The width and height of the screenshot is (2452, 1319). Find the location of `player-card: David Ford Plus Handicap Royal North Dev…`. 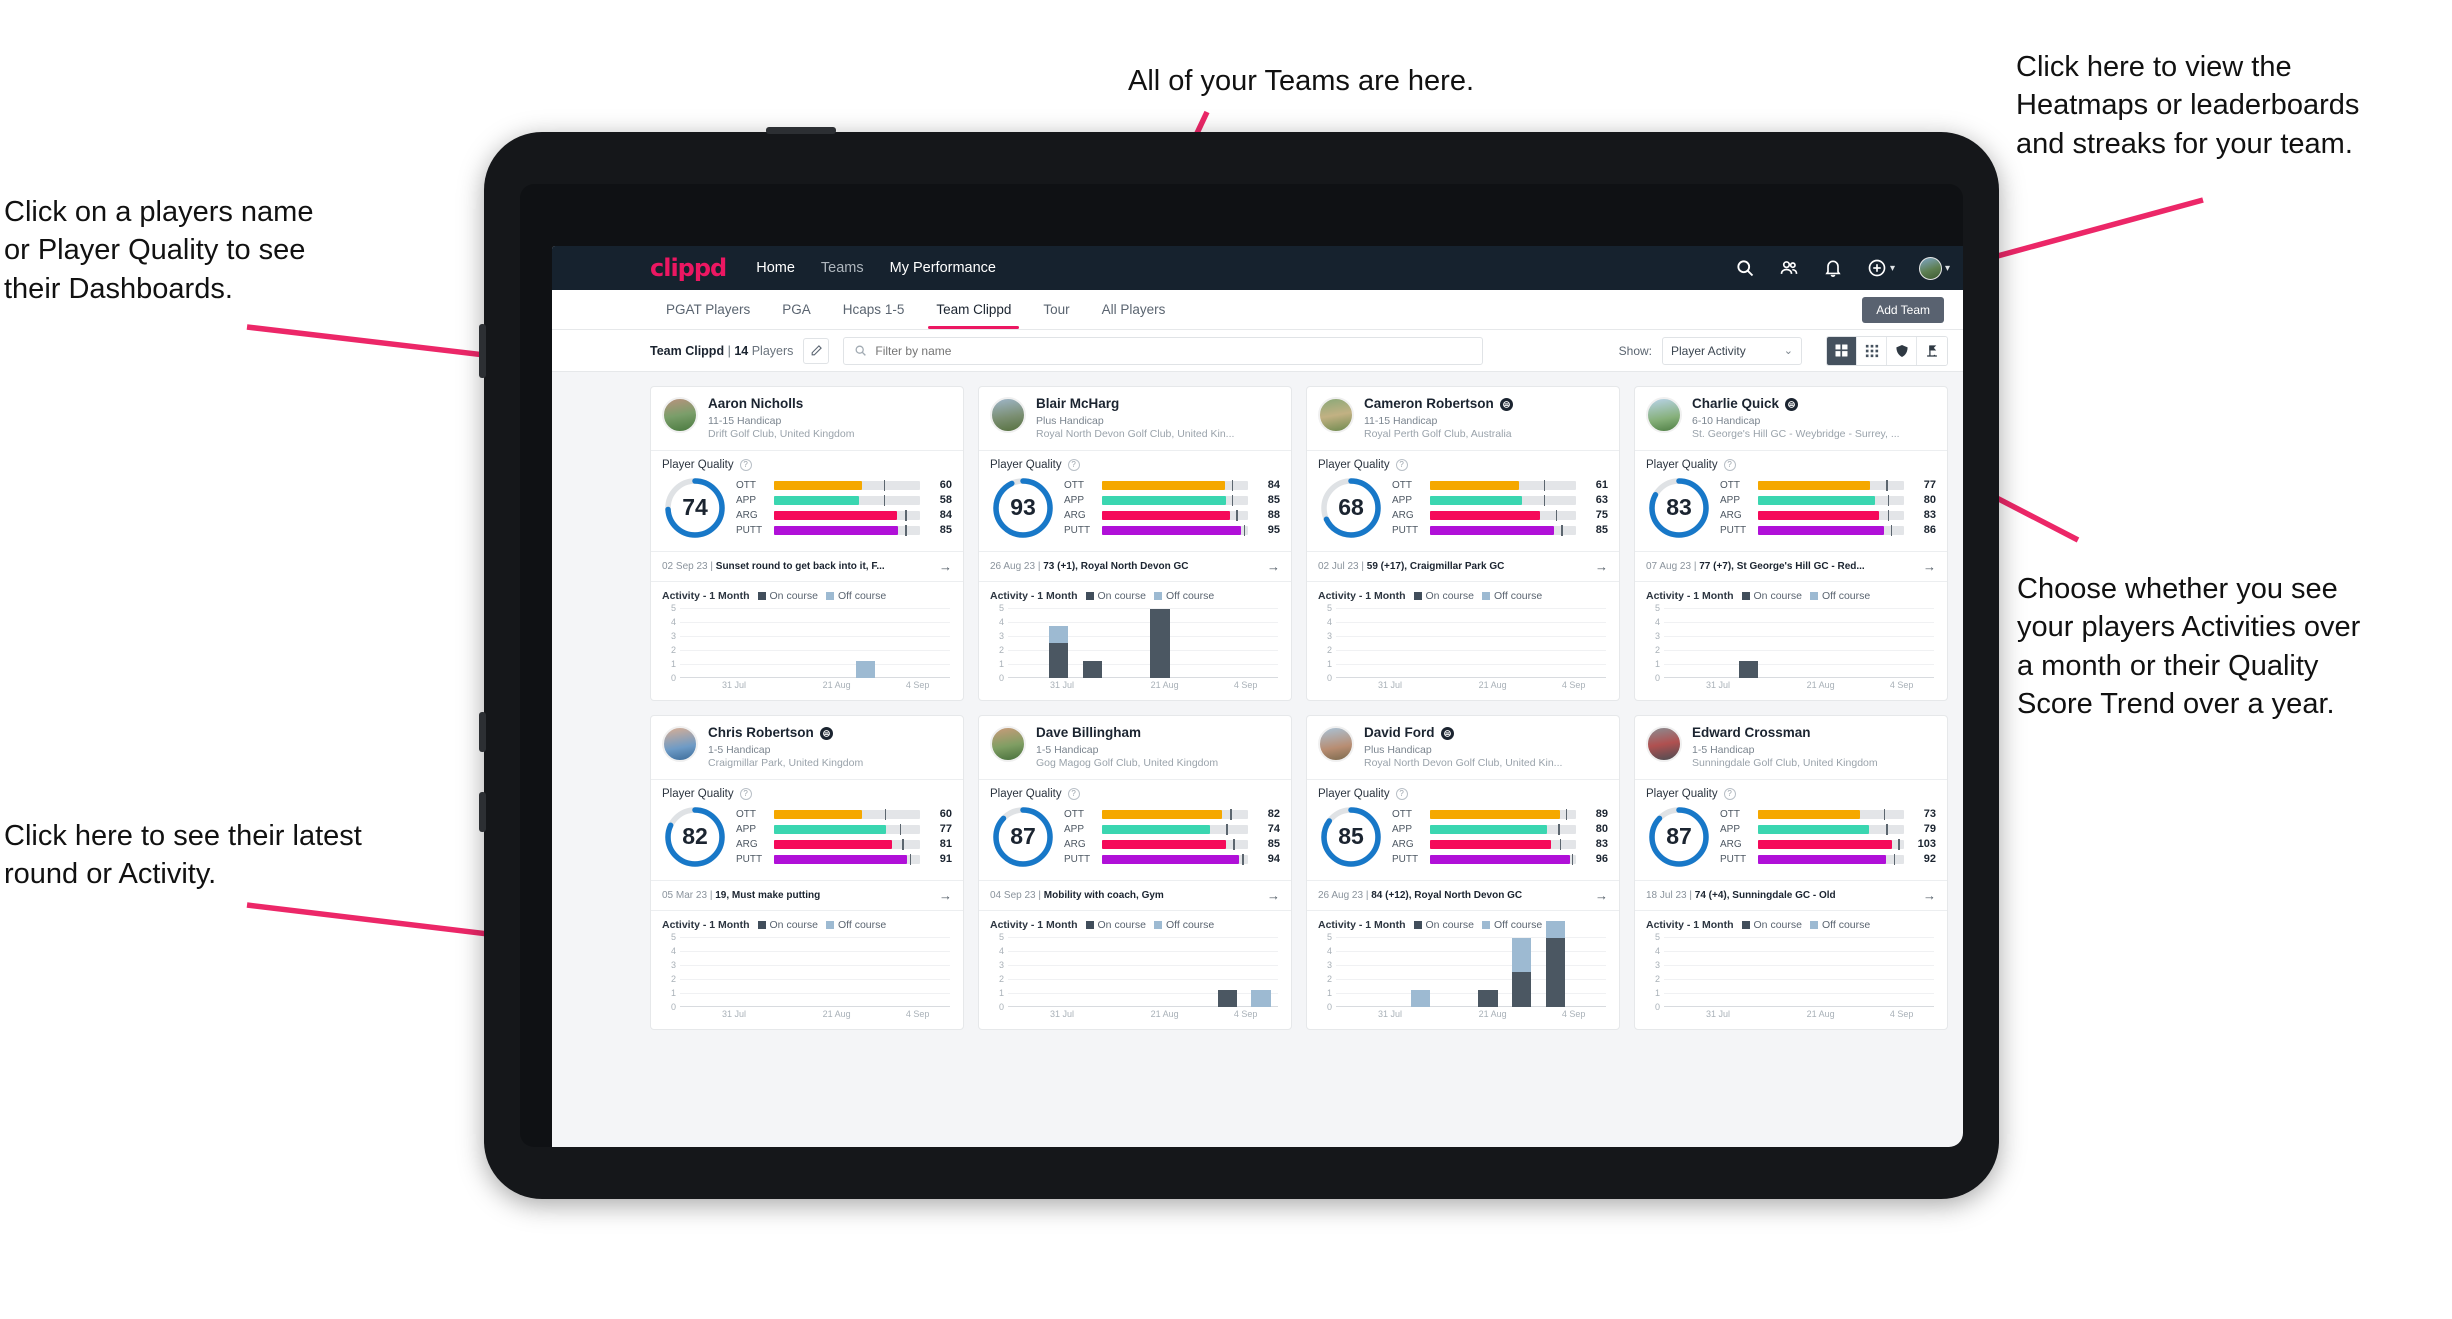

player-card: David Ford Plus Handicap Royal North Dev… is located at coordinates (1463, 872).